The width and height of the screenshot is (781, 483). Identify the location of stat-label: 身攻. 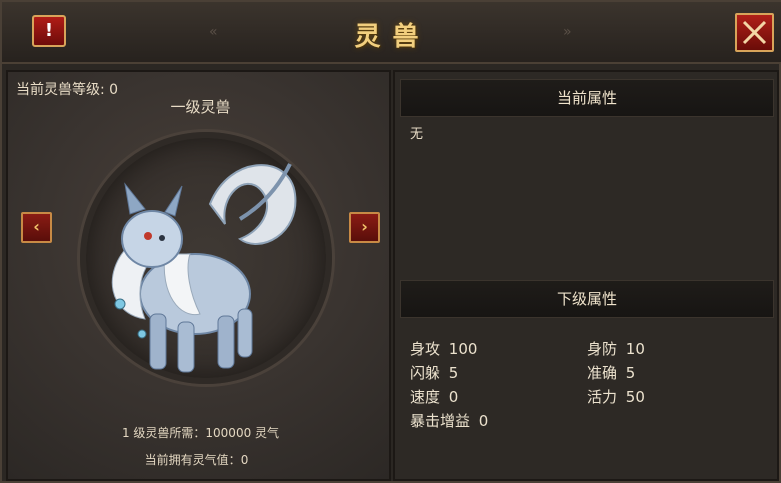
(425, 349).